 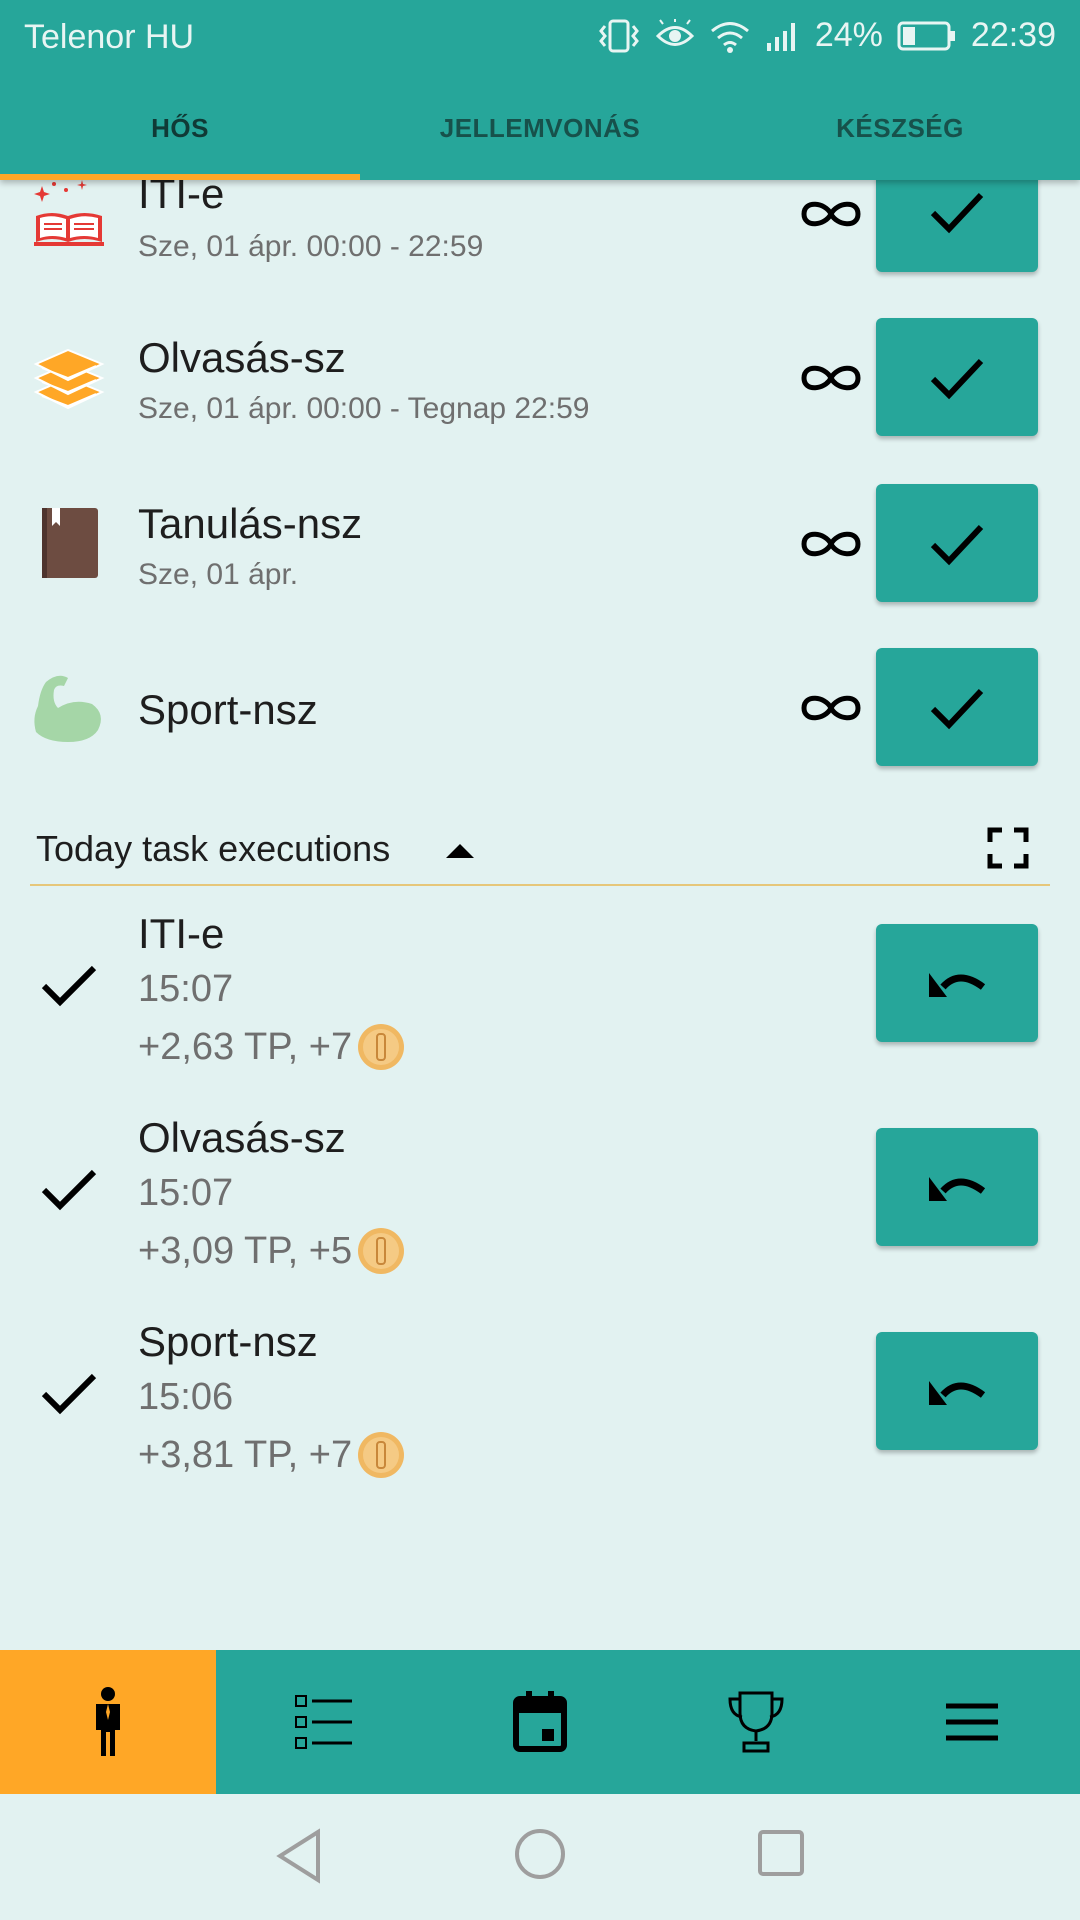 I want to click on notebook-icon, so click(x=70, y=543).